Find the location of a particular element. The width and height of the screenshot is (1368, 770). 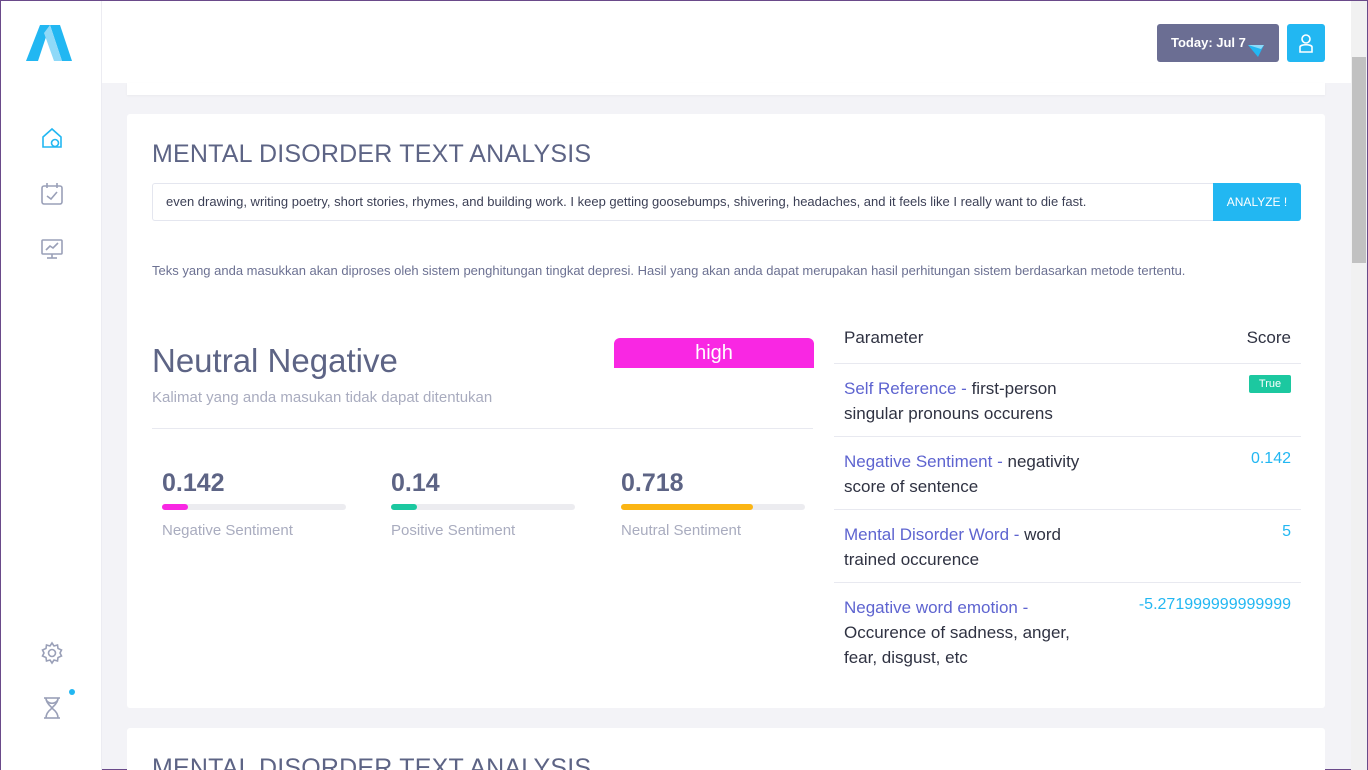

analysis-card-2: MENTAL DISORDER TEXT ANALYSIS is located at coordinates (726, 749).